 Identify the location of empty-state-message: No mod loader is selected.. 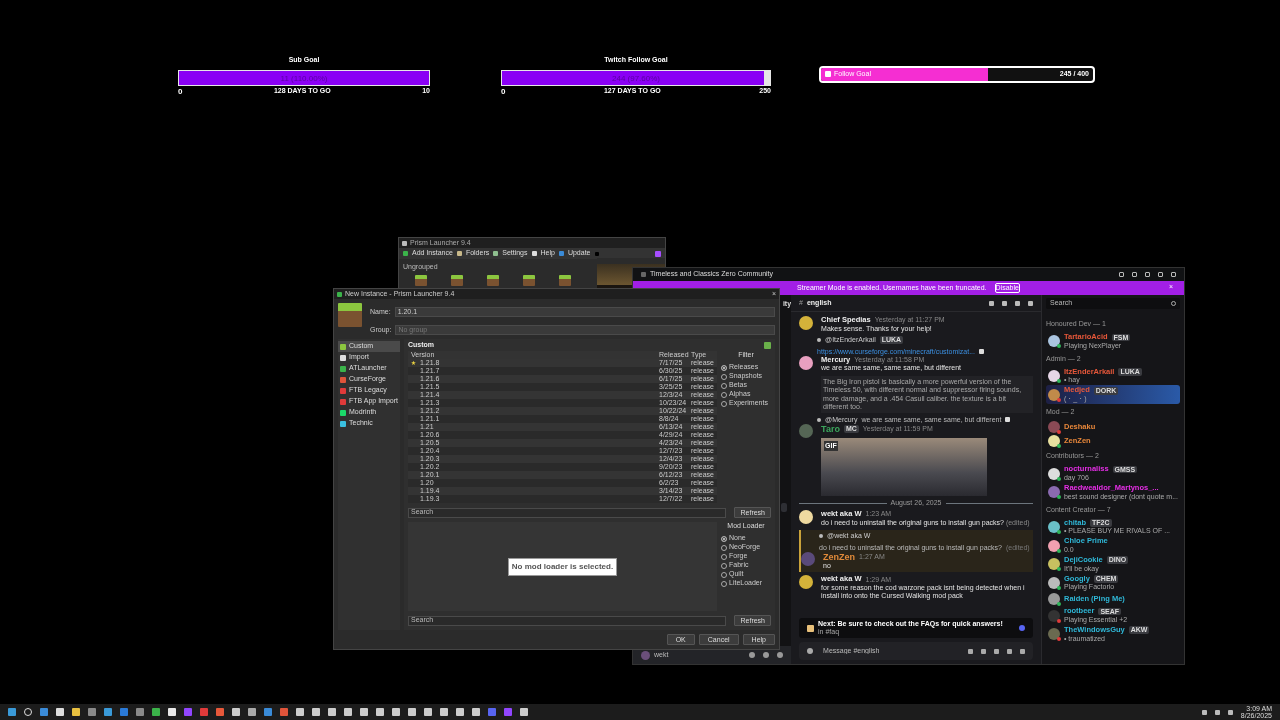
(562, 566).